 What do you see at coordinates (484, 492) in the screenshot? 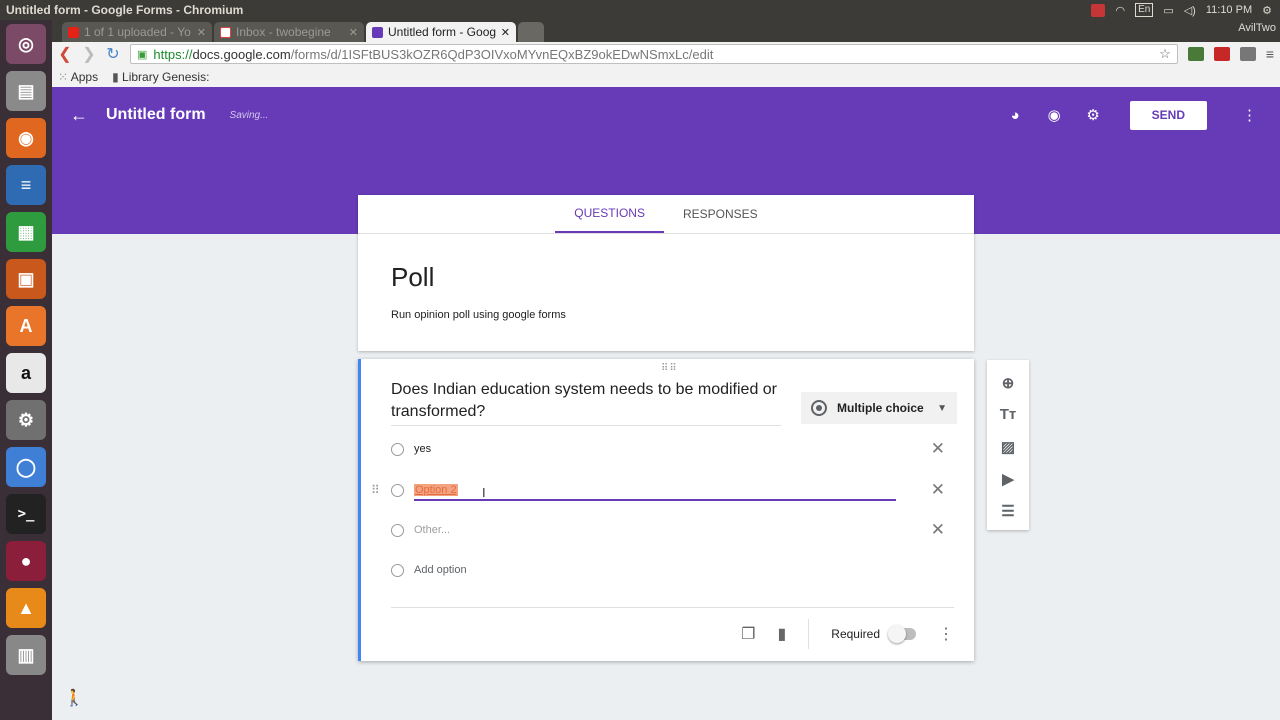
I see `text-cursor-icon: I` at bounding box center [484, 492].